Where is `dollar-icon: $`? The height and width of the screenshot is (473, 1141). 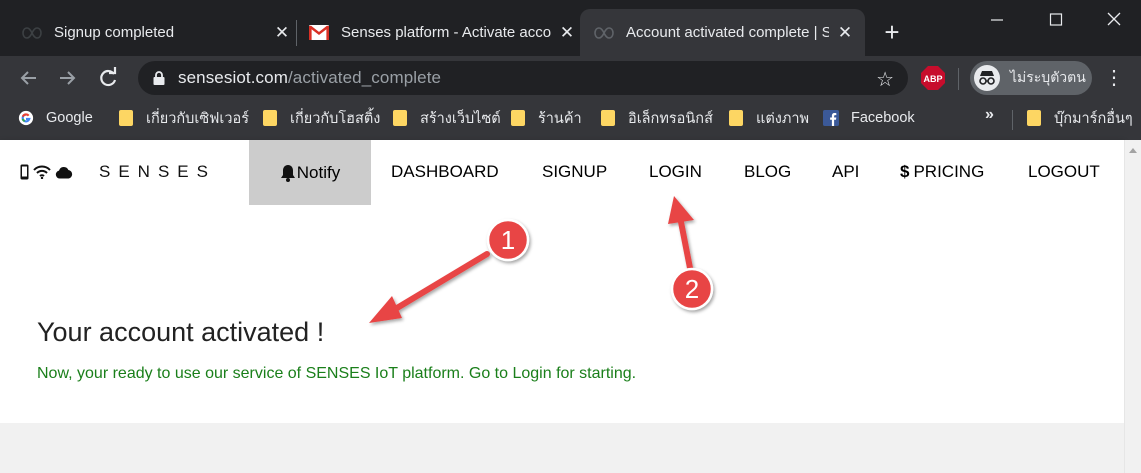
dollar-icon: $ is located at coordinates (905, 171).